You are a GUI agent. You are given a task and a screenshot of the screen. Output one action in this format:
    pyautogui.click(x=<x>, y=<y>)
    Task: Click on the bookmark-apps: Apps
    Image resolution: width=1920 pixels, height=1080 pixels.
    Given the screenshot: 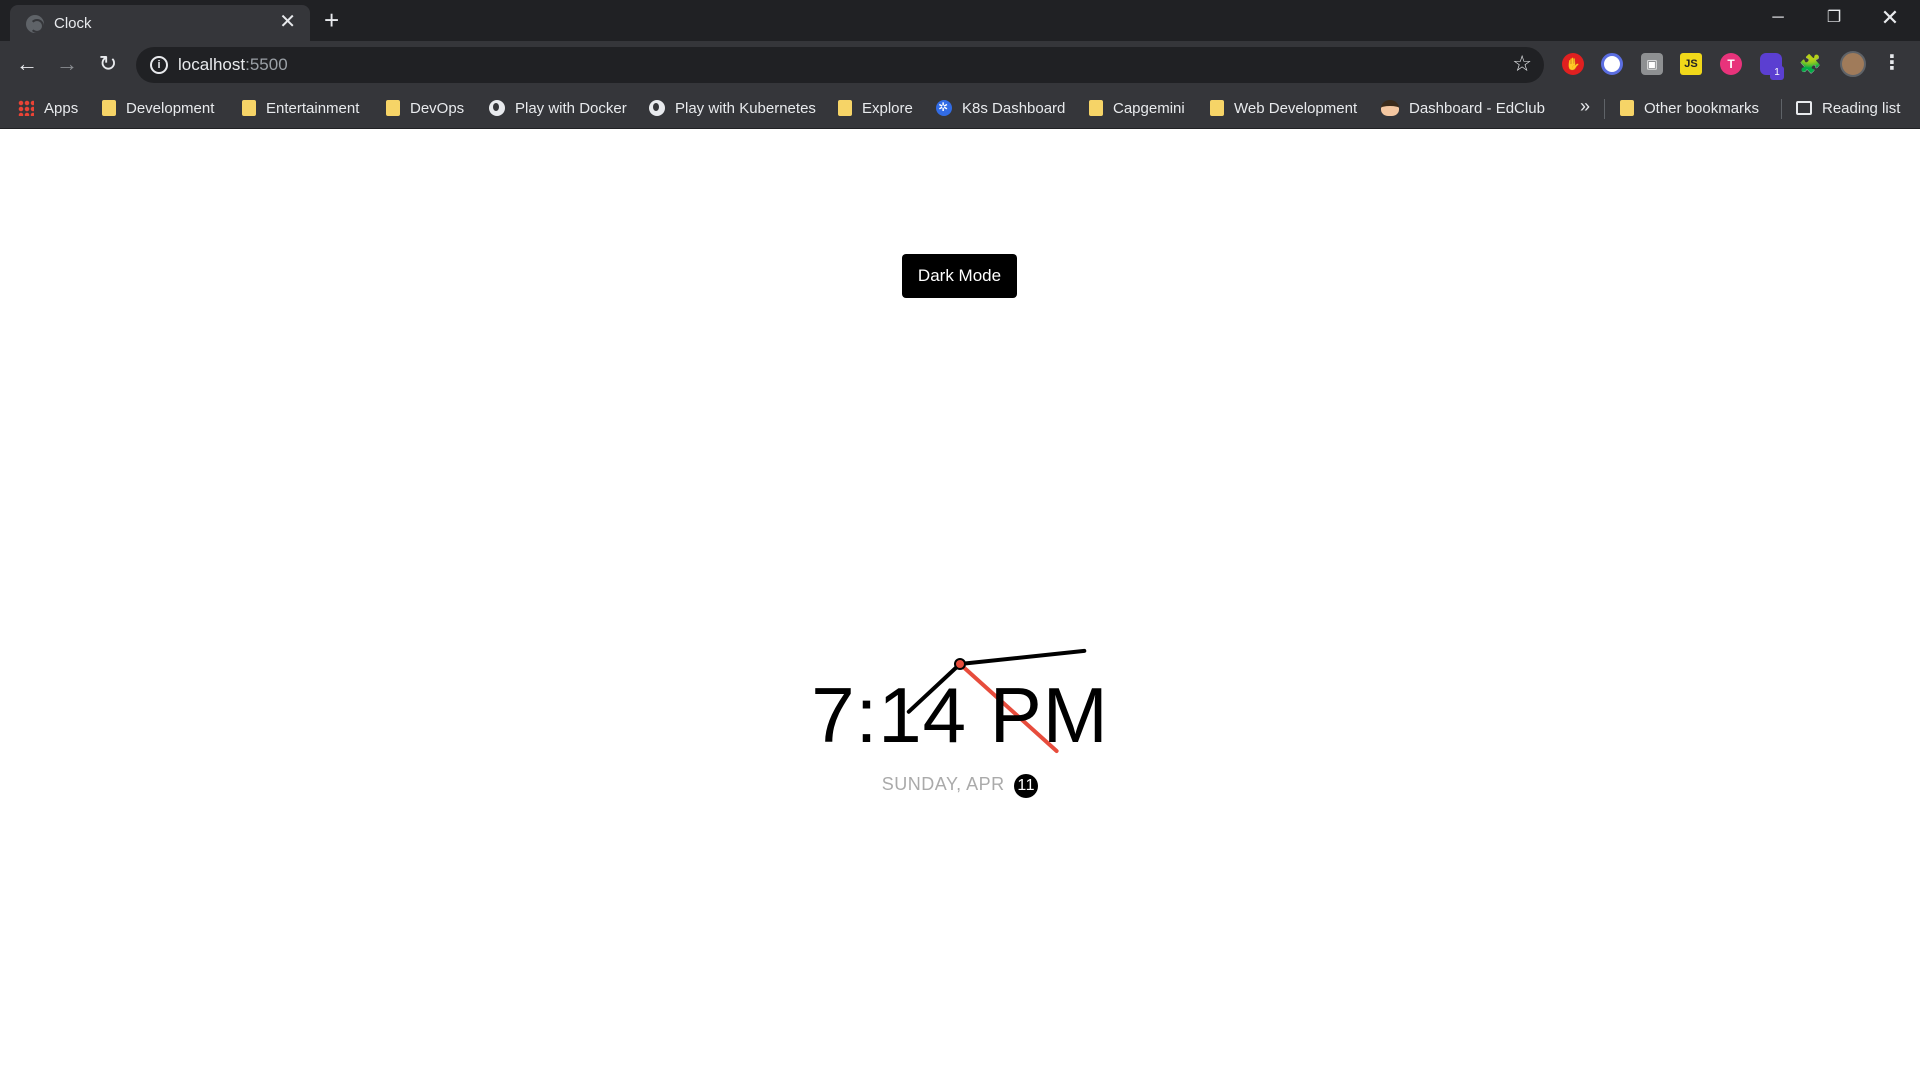 What is the action you would take?
    pyautogui.click(x=48, y=109)
    